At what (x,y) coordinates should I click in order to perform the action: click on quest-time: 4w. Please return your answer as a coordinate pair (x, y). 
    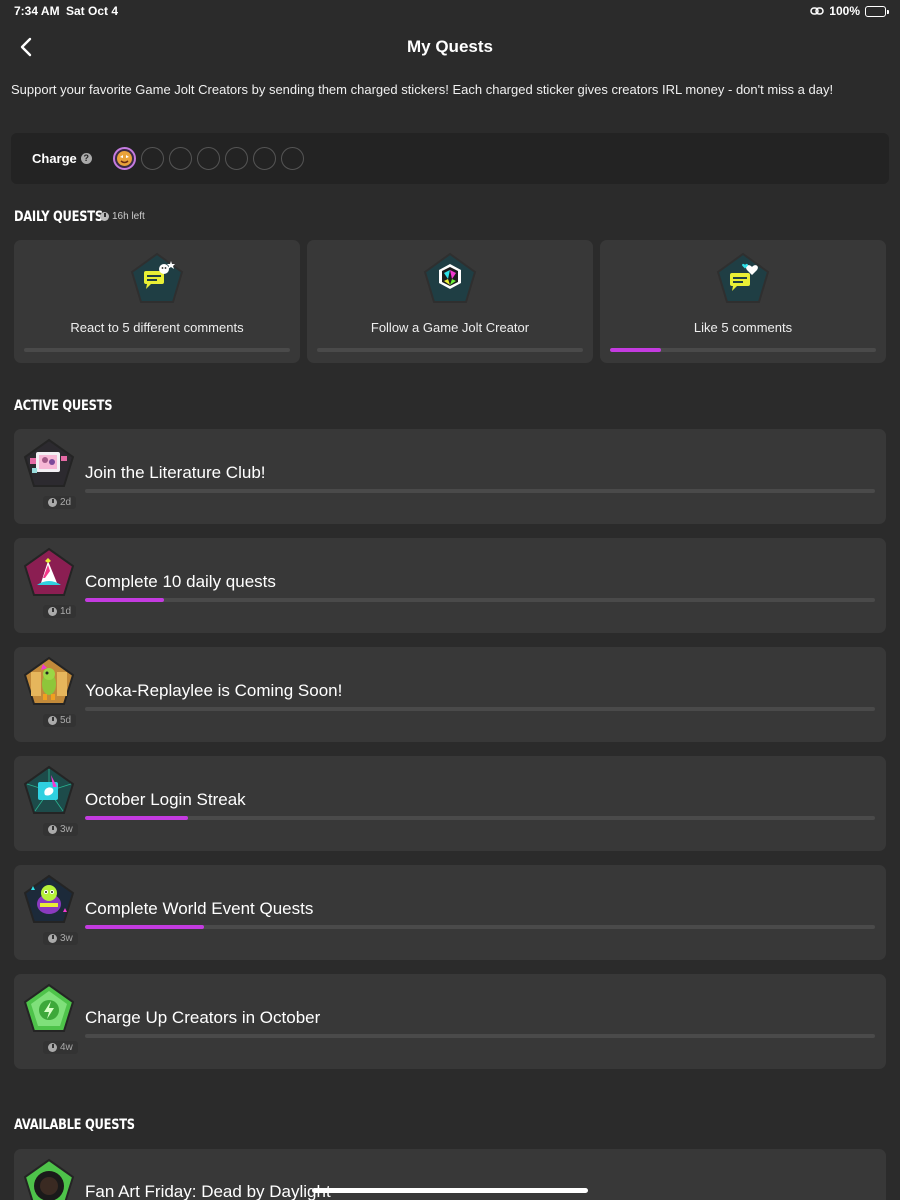
    Looking at the image, I should click on (60, 1047).